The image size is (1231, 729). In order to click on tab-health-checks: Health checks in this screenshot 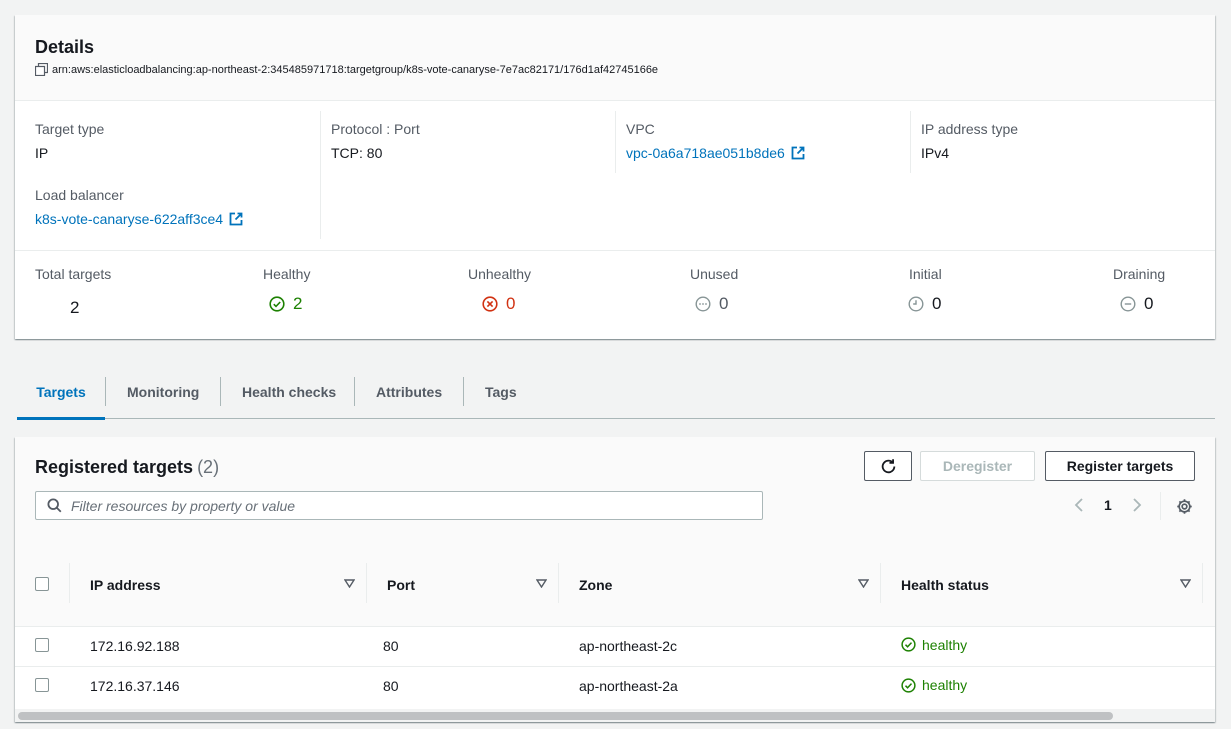, I will do `click(289, 391)`.